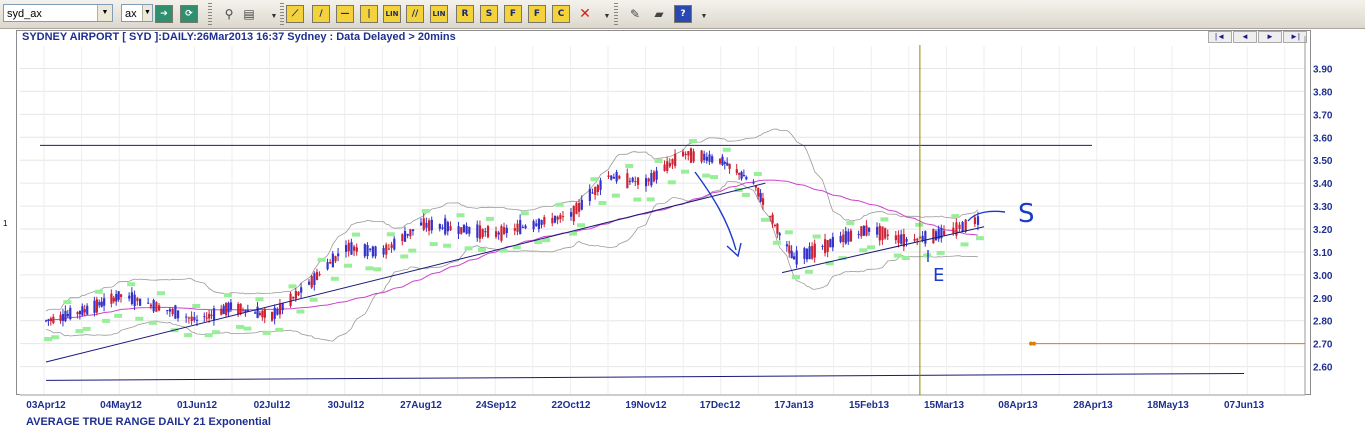 The image size is (1365, 428). Describe the element at coordinates (1323, 161) in the screenshot. I see `y-tick-label: 3.50` at that location.